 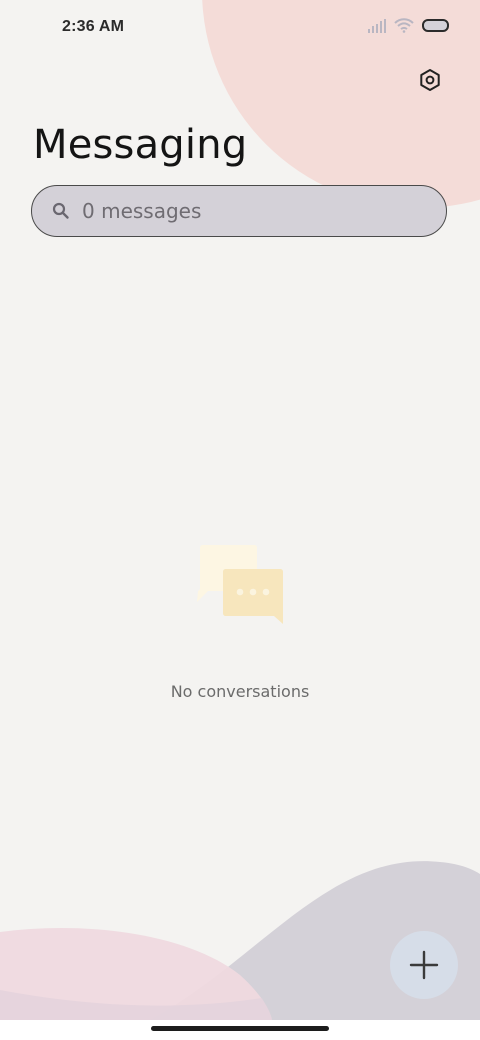 I want to click on search-bar, so click(x=239, y=211).